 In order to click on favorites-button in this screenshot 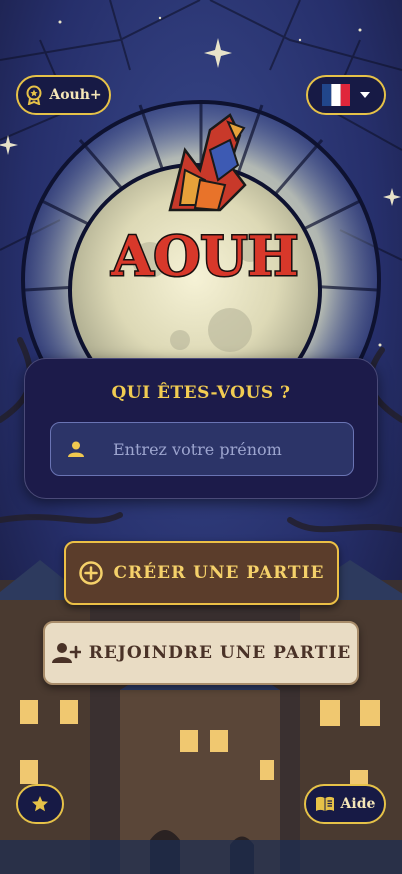, I will do `click(40, 804)`.